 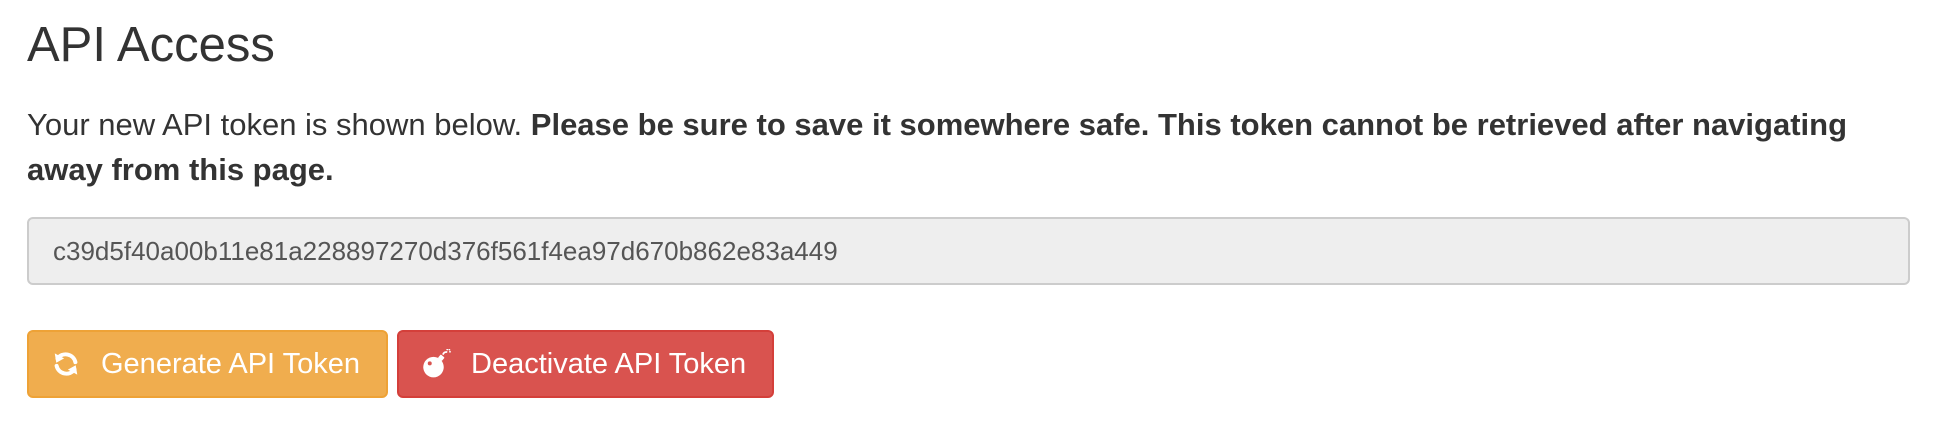 What do you see at coordinates (231, 363) in the screenshot?
I see `generate-api-token-label: Generate API Token` at bounding box center [231, 363].